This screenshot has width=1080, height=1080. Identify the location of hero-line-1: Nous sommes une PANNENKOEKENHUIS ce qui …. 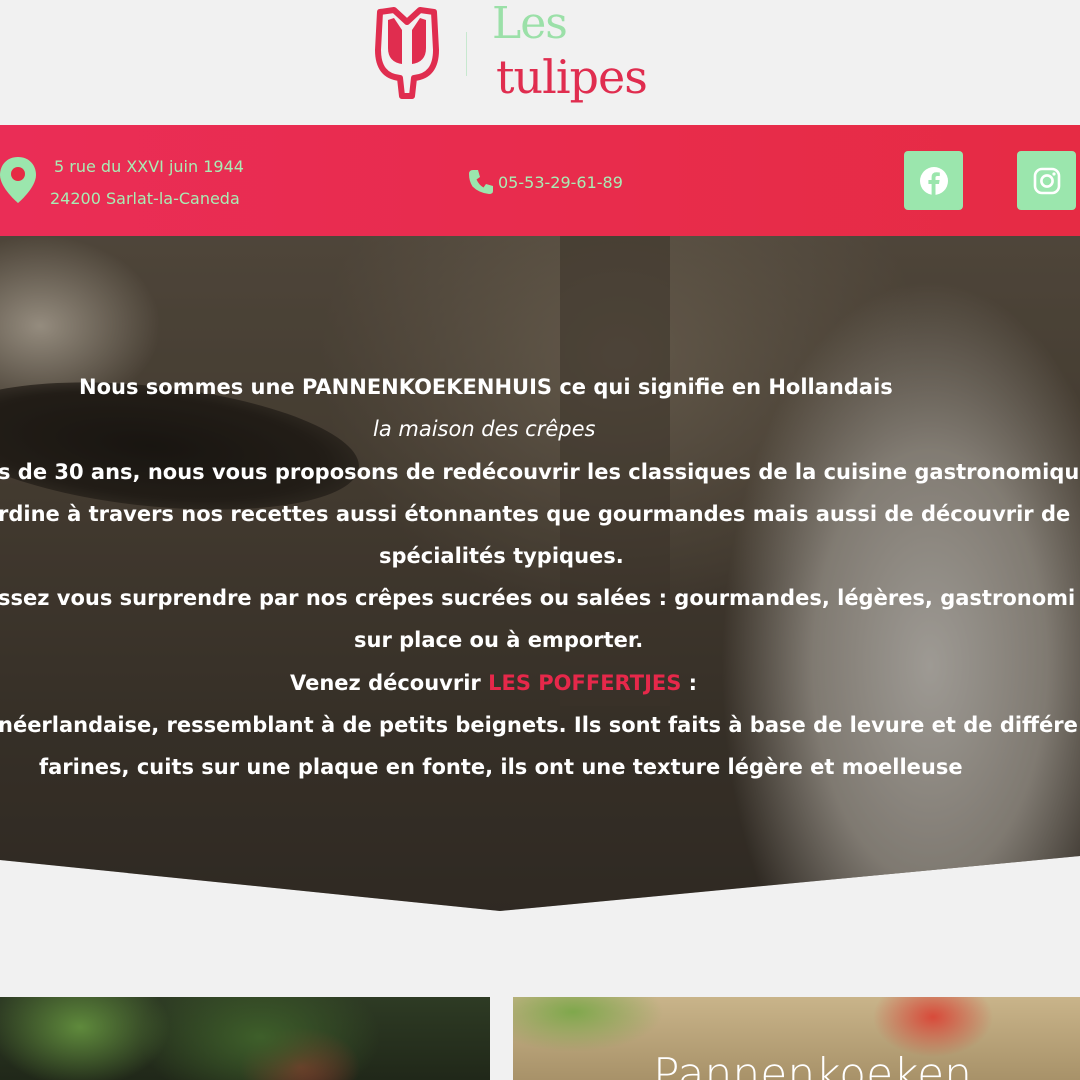
(486, 387).